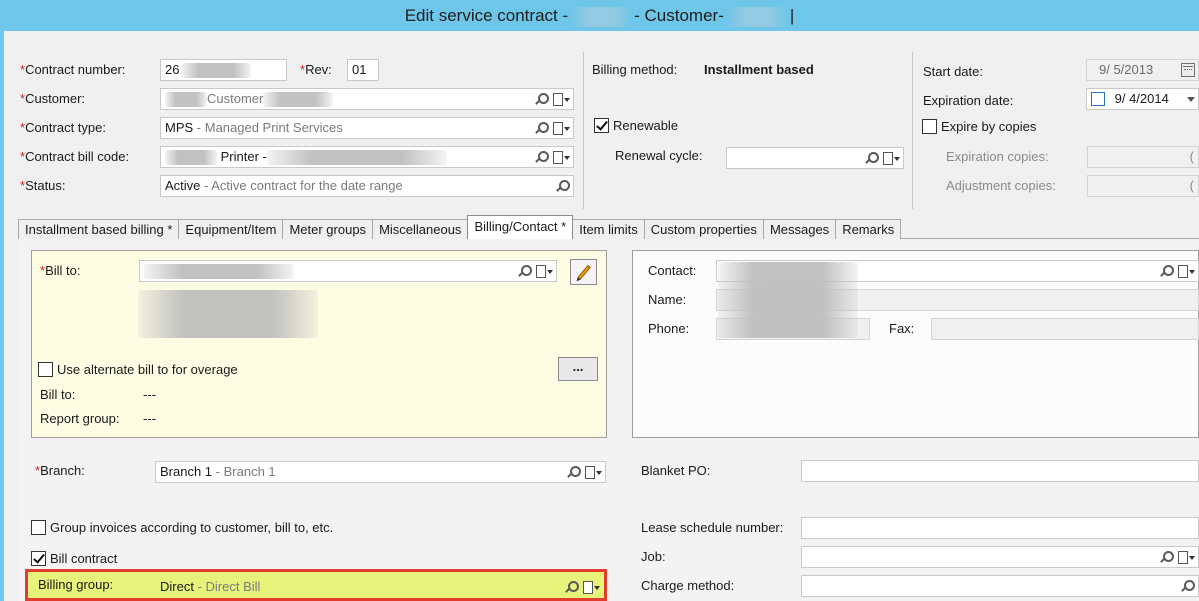 The image size is (1199, 601). What do you see at coordinates (379, 587) in the screenshot?
I see `billing-group-field: Direct - Direct Bill` at bounding box center [379, 587].